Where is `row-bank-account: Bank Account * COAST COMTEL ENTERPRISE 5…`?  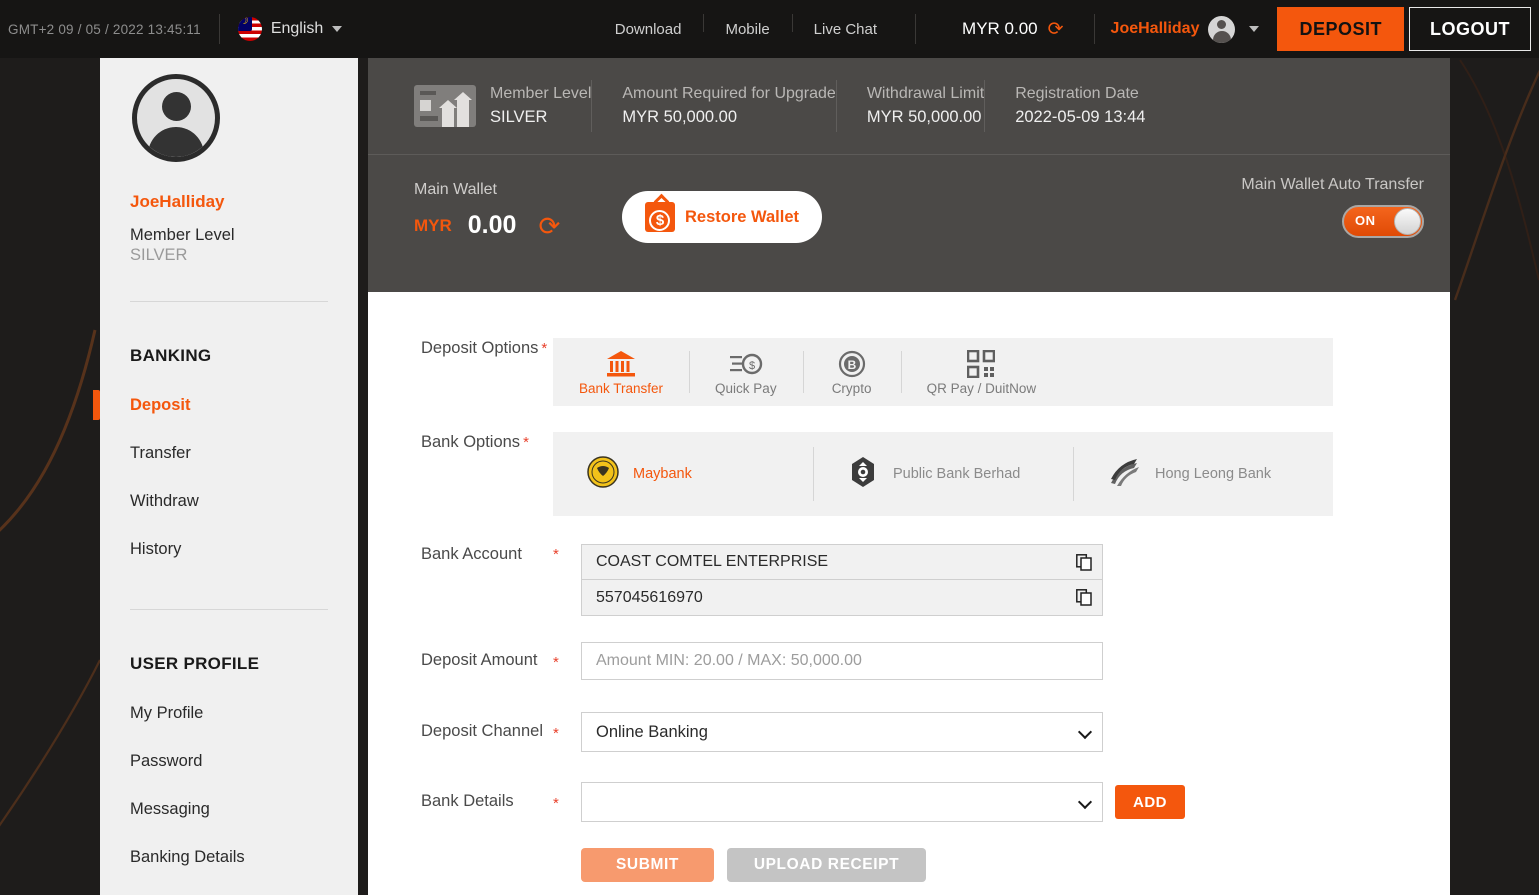
row-bank-account: Bank Account * COAST COMTEL ENTERPRISE 5… is located at coordinates (909, 580).